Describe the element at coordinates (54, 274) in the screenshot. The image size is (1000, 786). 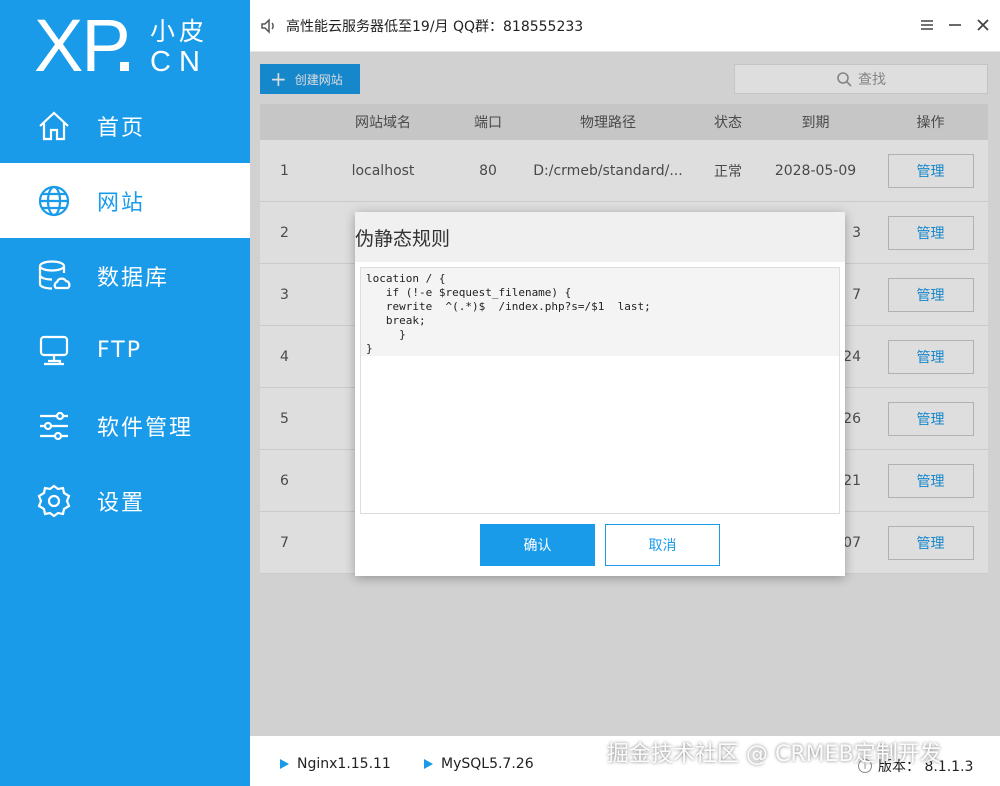
I see `database-icon` at that location.